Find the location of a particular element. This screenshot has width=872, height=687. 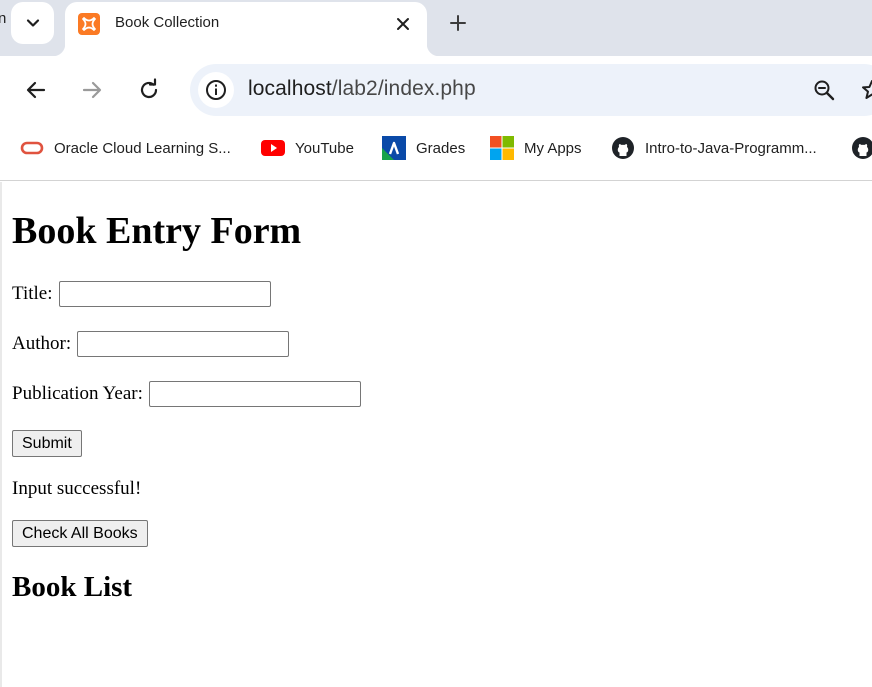

bookmark-grades: Grades is located at coordinates (423, 148).